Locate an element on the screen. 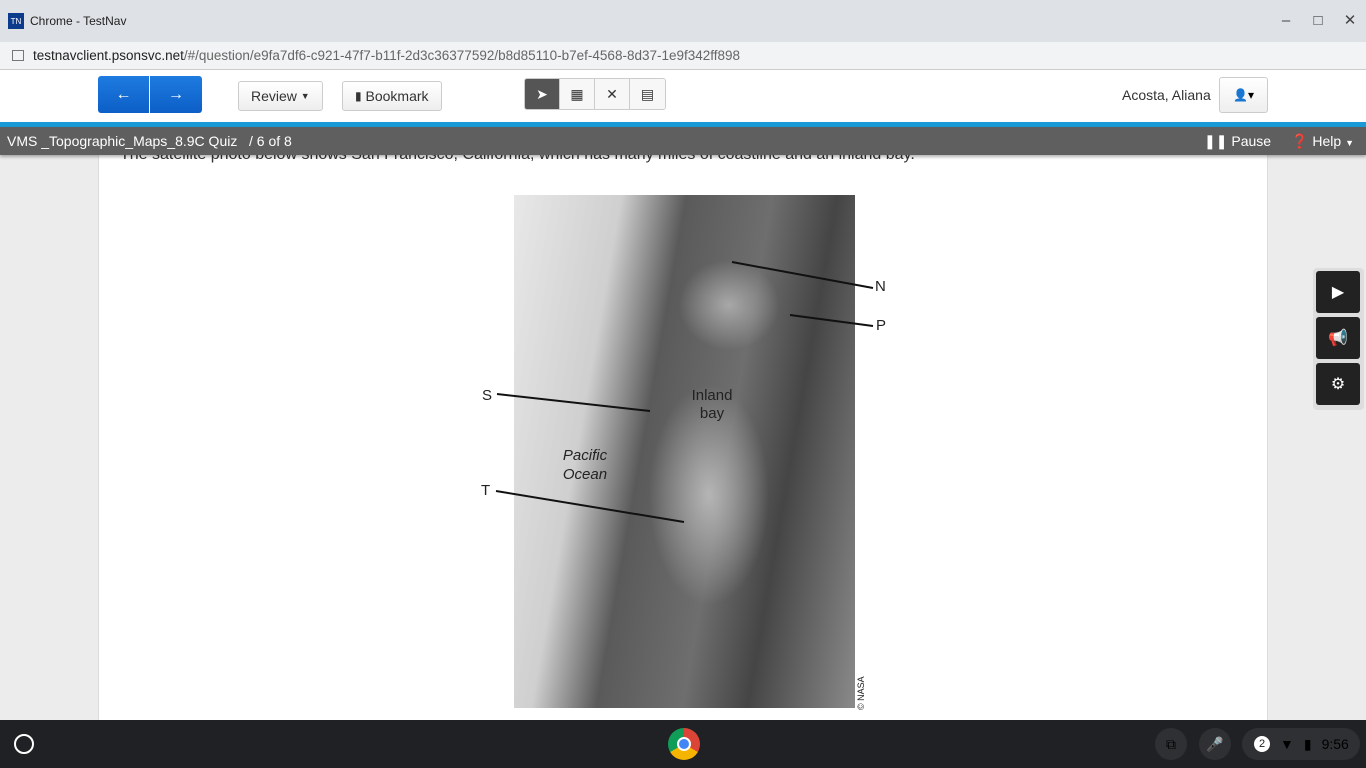 The width and height of the screenshot is (1366, 768). side-tools: ▶ 📢 ⚙ is located at coordinates (1338, 339).